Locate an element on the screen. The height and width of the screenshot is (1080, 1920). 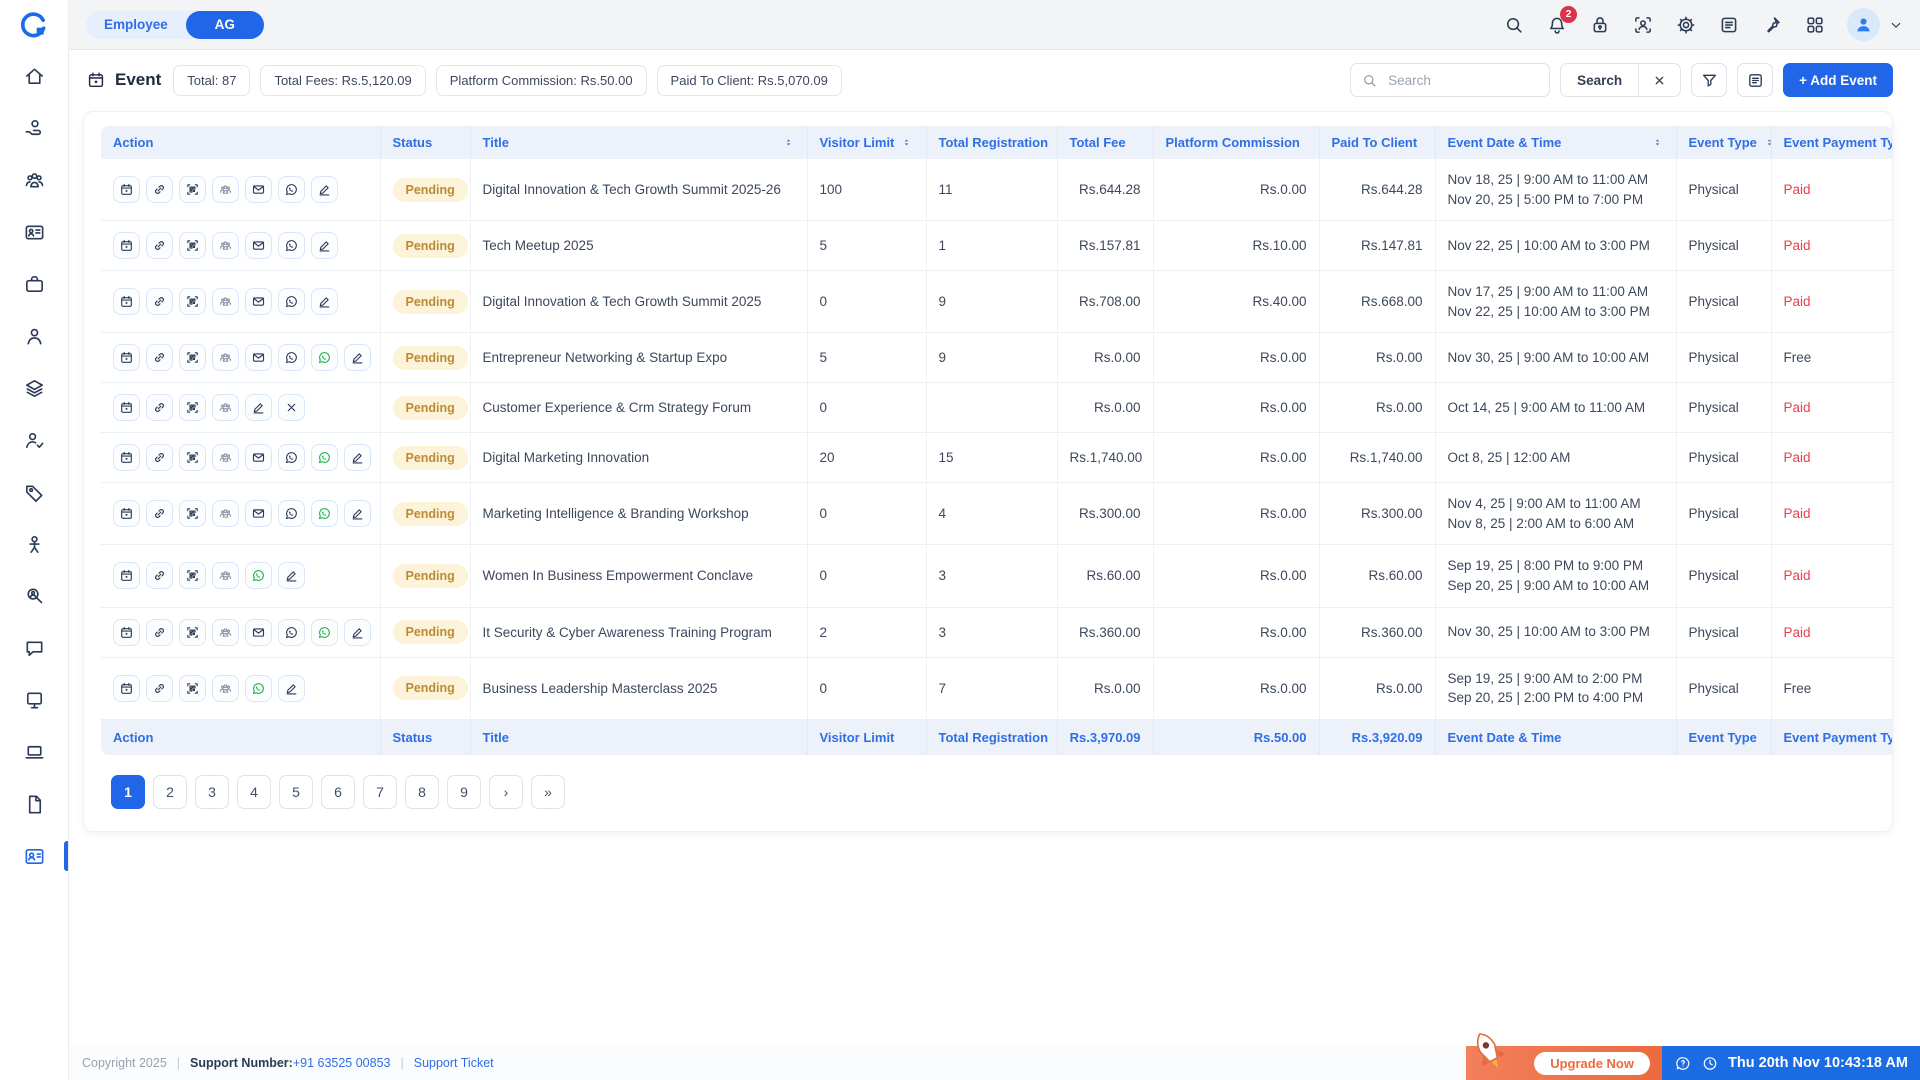
clear-search-button is located at coordinates (1659, 80).